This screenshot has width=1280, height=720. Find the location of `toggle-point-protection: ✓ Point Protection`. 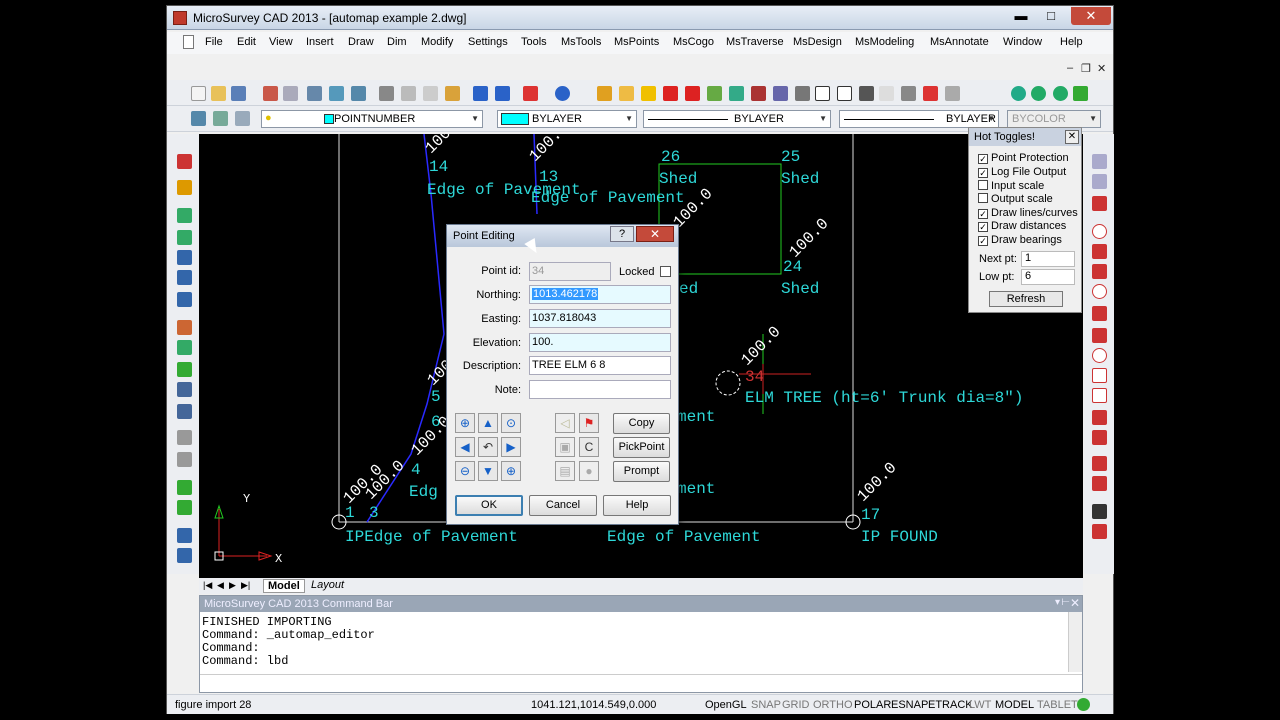

toggle-point-protection: ✓ Point Protection is located at coordinates (1023, 158).